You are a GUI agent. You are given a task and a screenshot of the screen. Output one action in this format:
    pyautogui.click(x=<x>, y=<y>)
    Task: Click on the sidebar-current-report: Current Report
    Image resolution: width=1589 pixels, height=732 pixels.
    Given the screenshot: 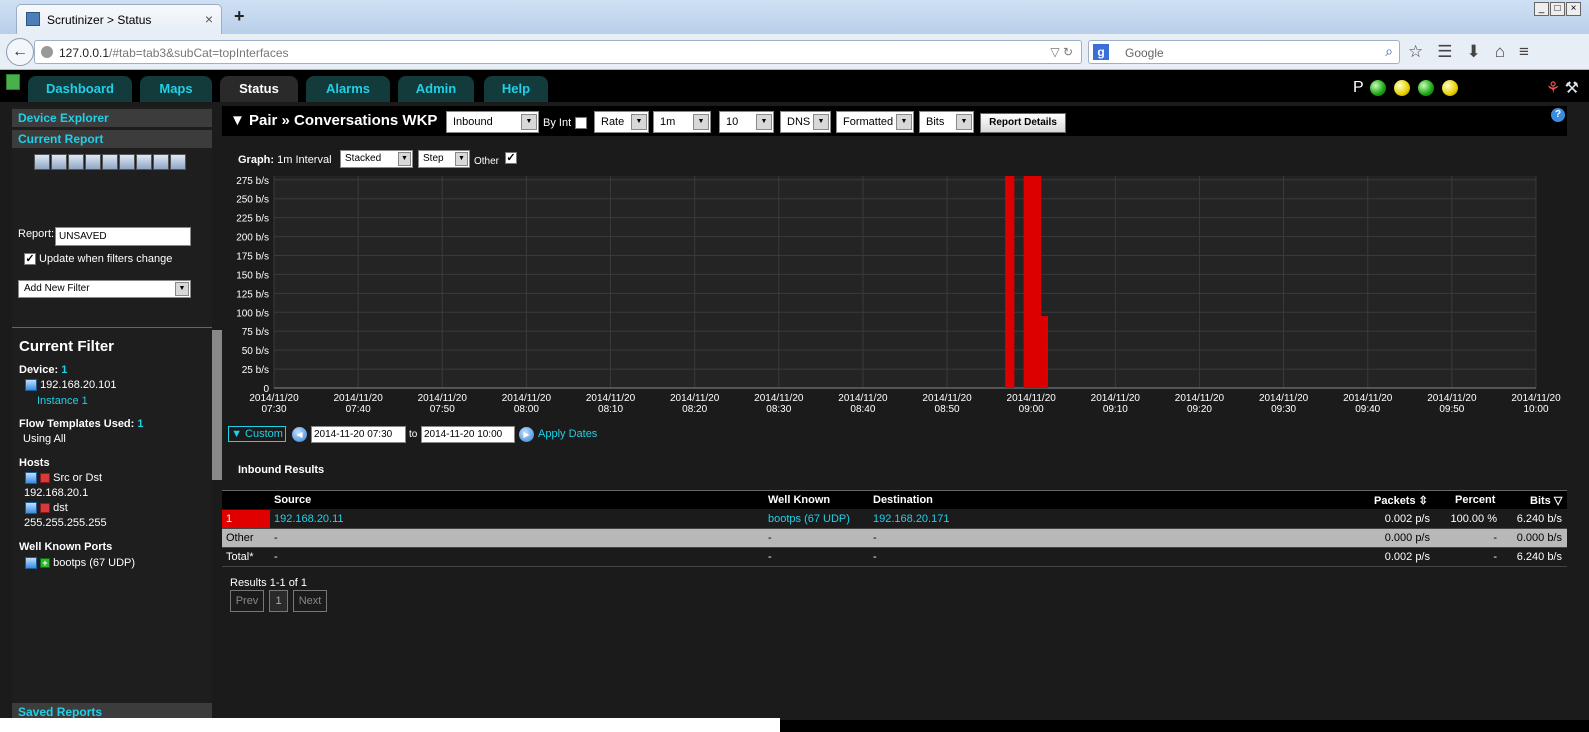 What is the action you would take?
    pyautogui.click(x=112, y=139)
    